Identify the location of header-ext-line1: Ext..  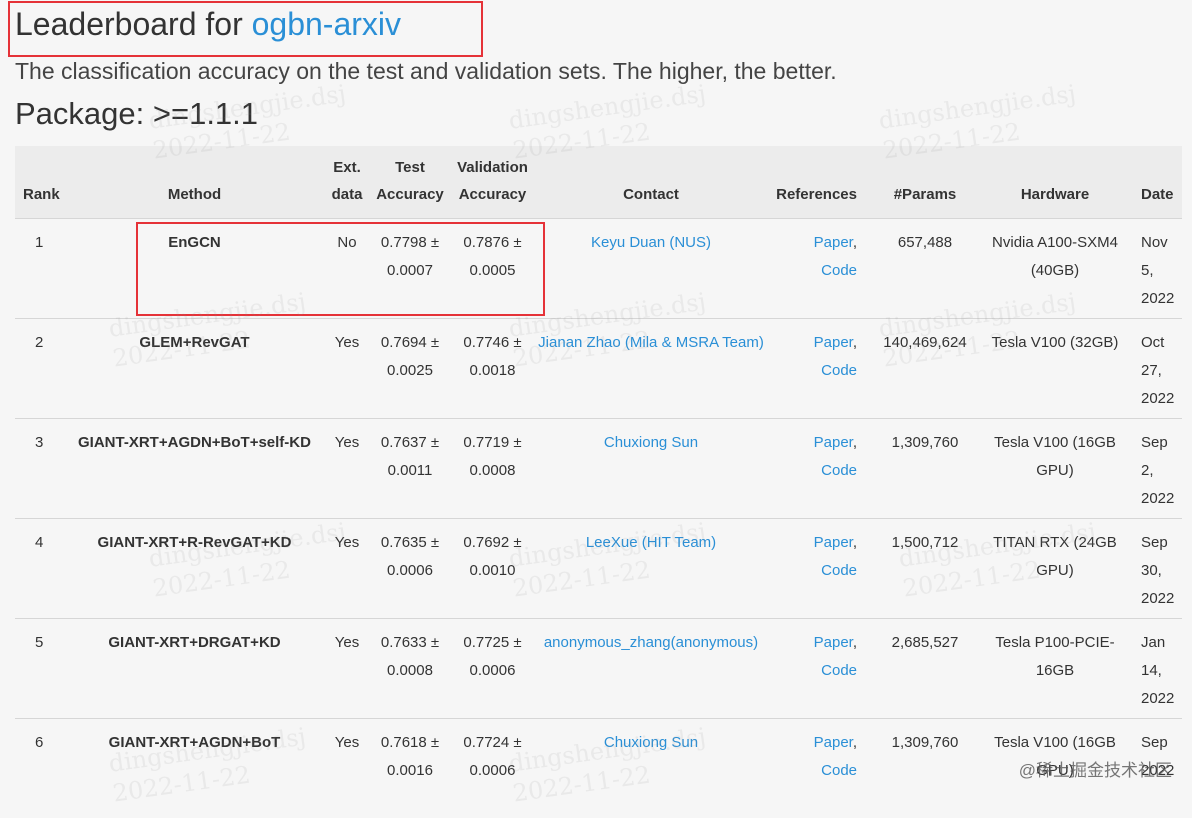
(347, 167).